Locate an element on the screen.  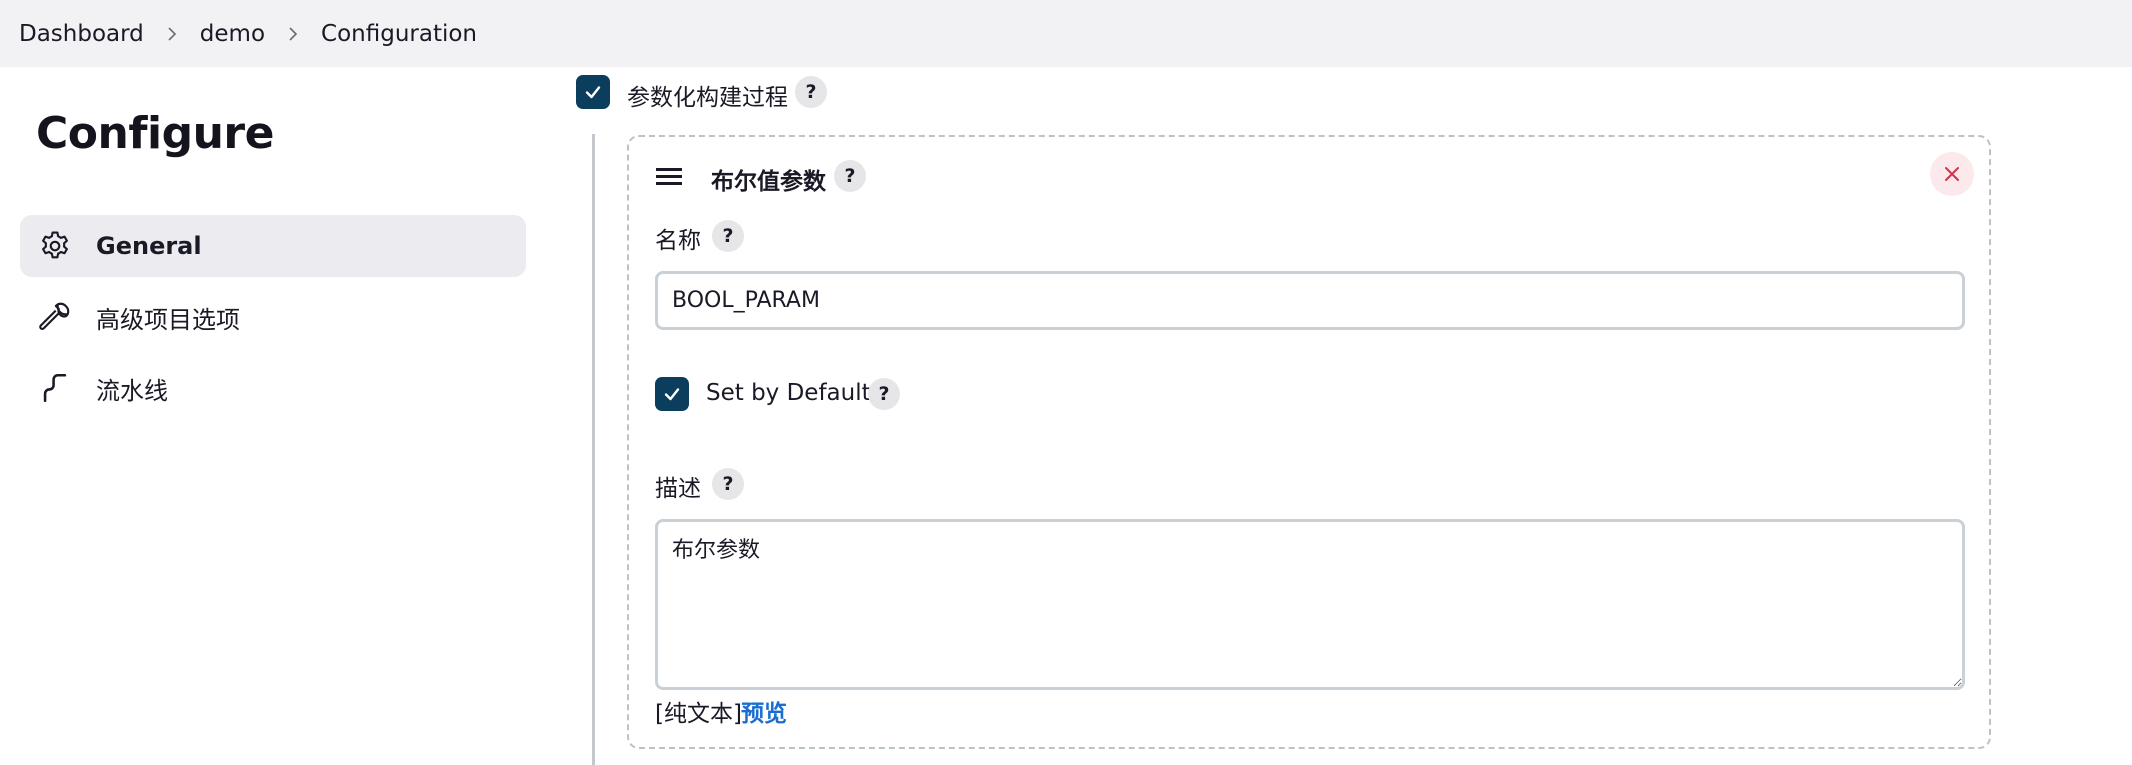
preview-link: 预览 is located at coordinates (764, 711).